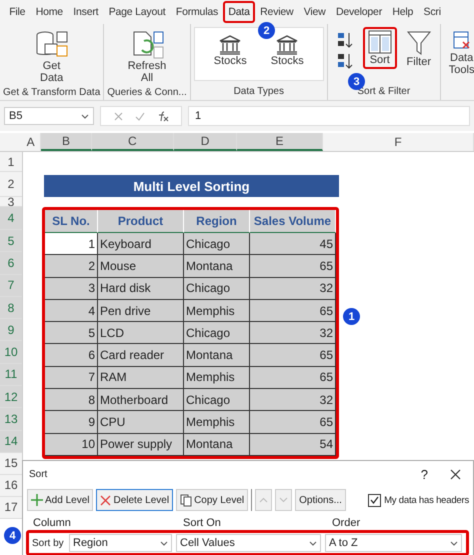  Describe the element at coordinates (293, 244) in the screenshot. I see `table-cell: 45` at that location.